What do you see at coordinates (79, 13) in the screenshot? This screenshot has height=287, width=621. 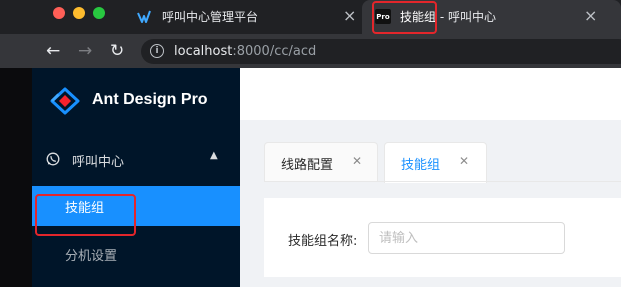 I see `minimize-window-button` at bounding box center [79, 13].